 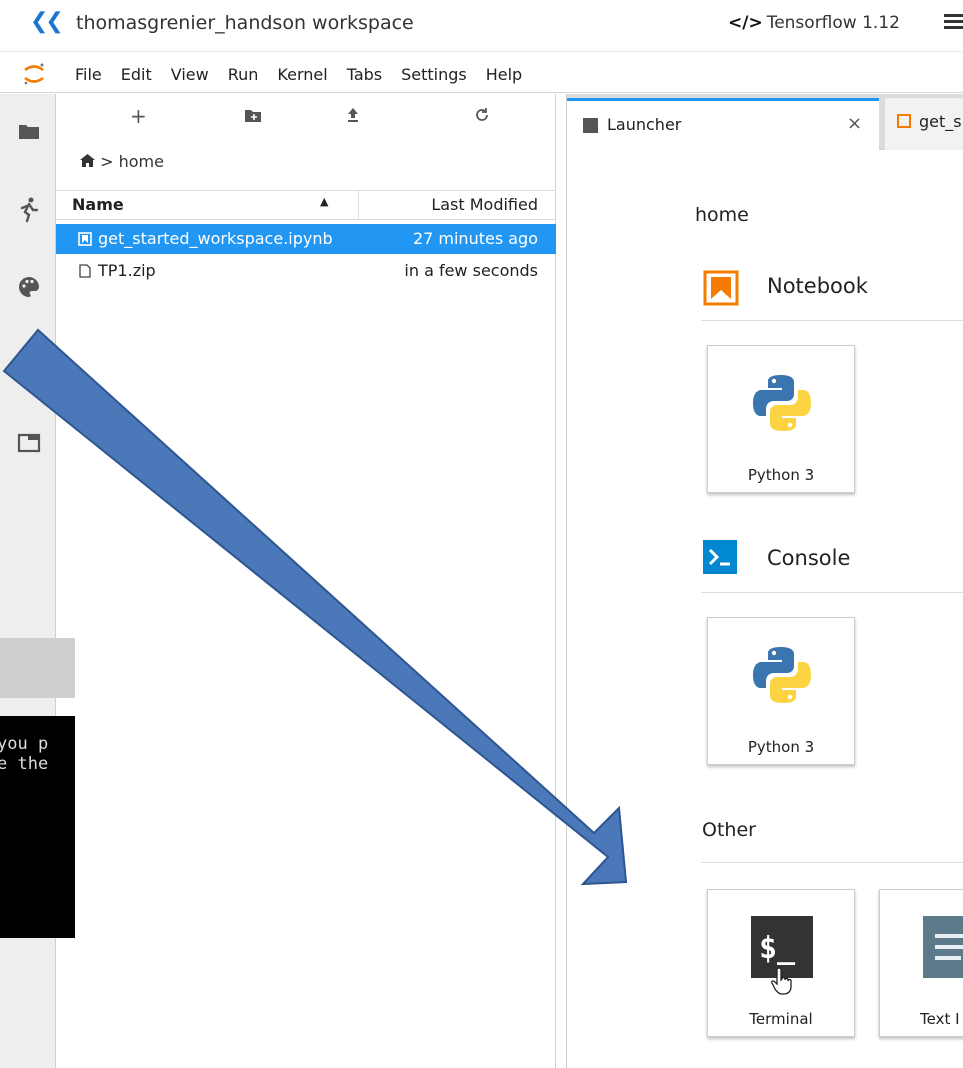 I want to click on folder-icon, so click(x=29, y=131).